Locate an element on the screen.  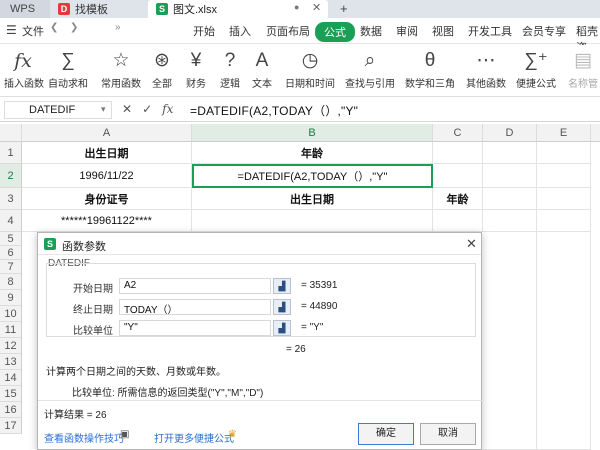
menu-home: 开始 is located at coordinates (204, 31).